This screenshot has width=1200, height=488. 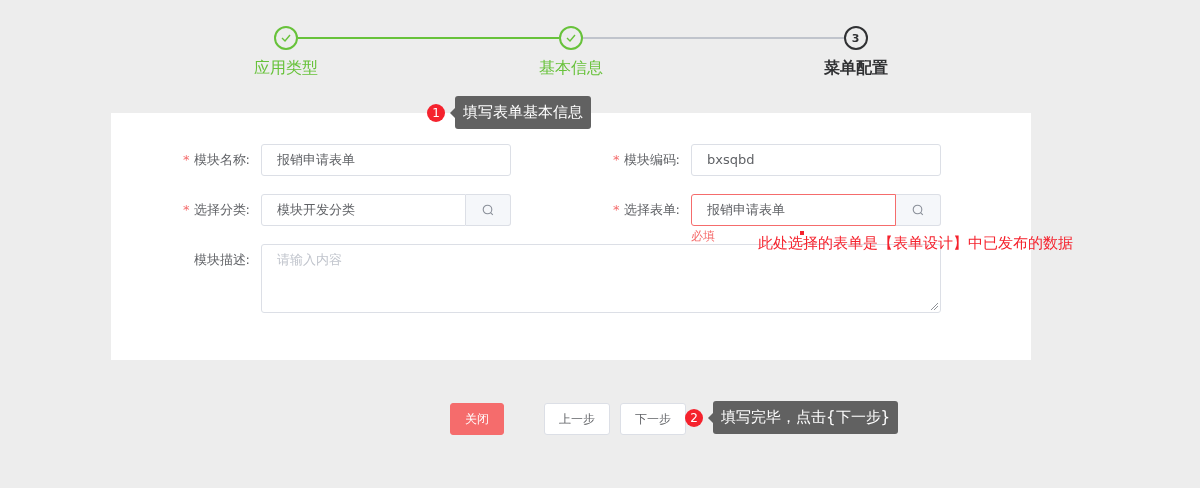 What do you see at coordinates (651, 209) in the screenshot?
I see `field-label: 选择表单:` at bounding box center [651, 209].